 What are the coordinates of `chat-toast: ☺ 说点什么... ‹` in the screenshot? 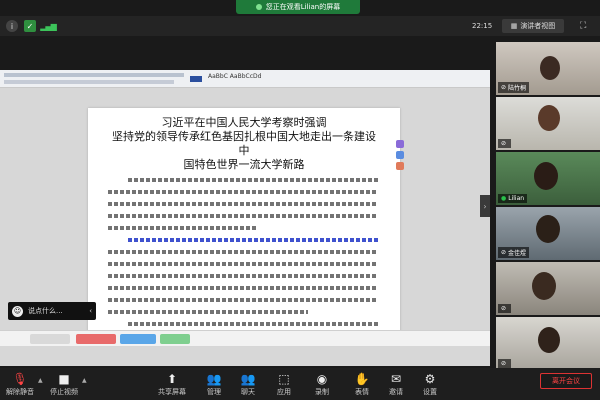 It's located at (52, 311).